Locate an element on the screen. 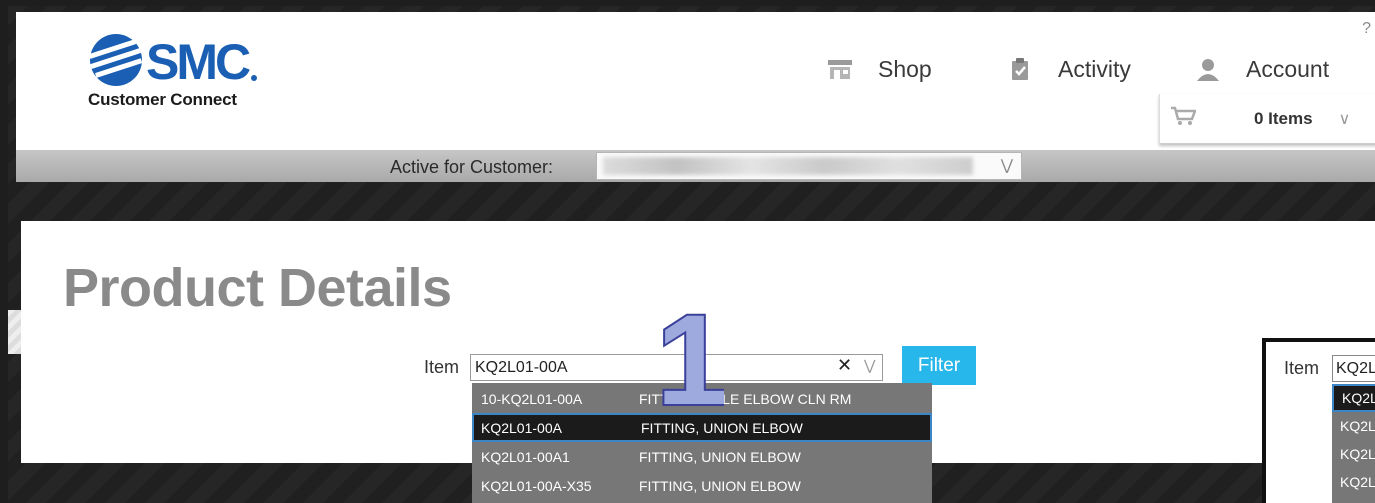  nav-account: Account is located at coordinates (1260, 69).